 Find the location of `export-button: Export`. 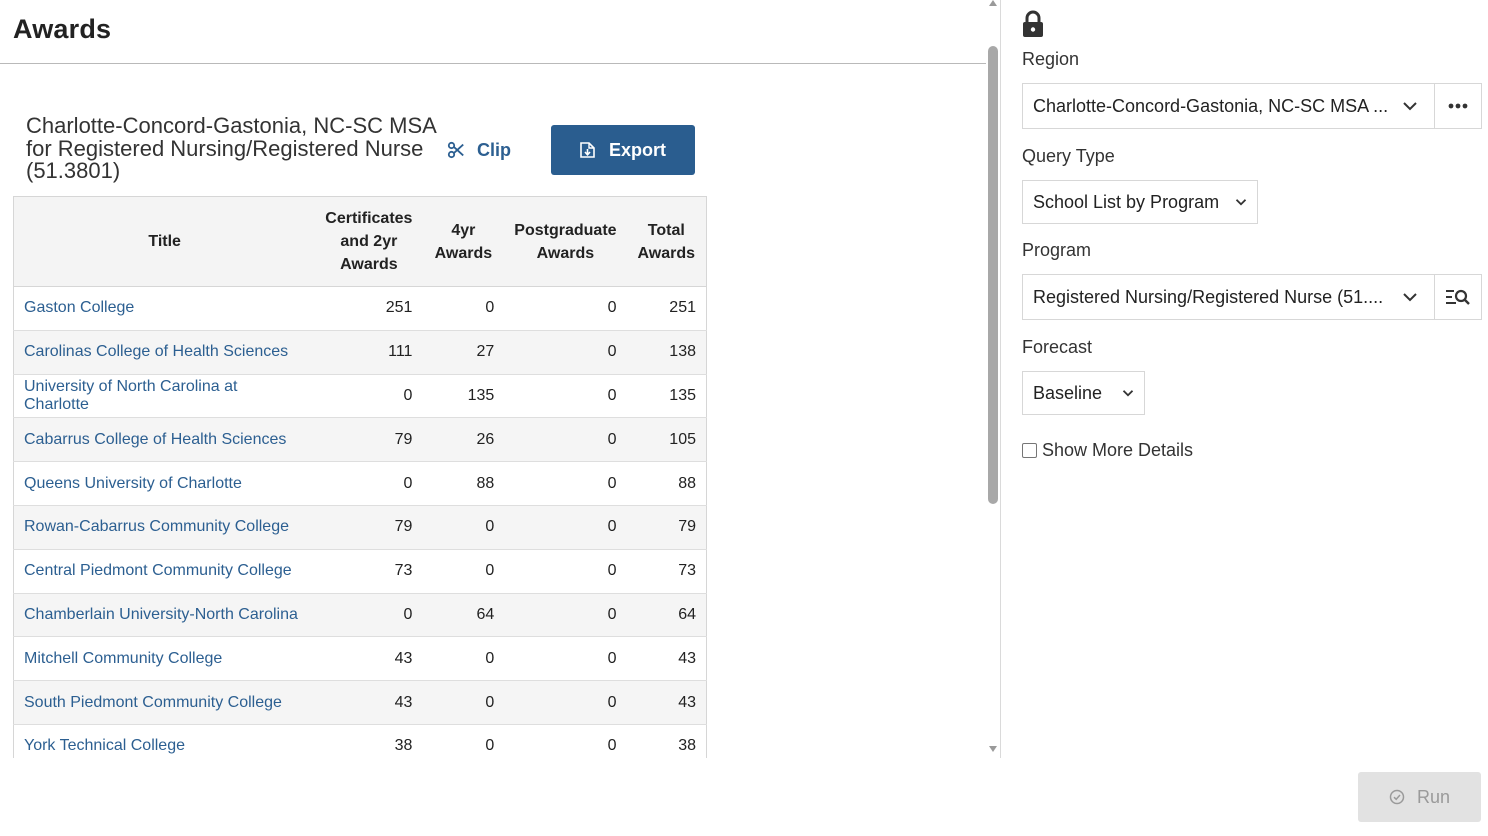

export-button: Export is located at coordinates (623, 150).